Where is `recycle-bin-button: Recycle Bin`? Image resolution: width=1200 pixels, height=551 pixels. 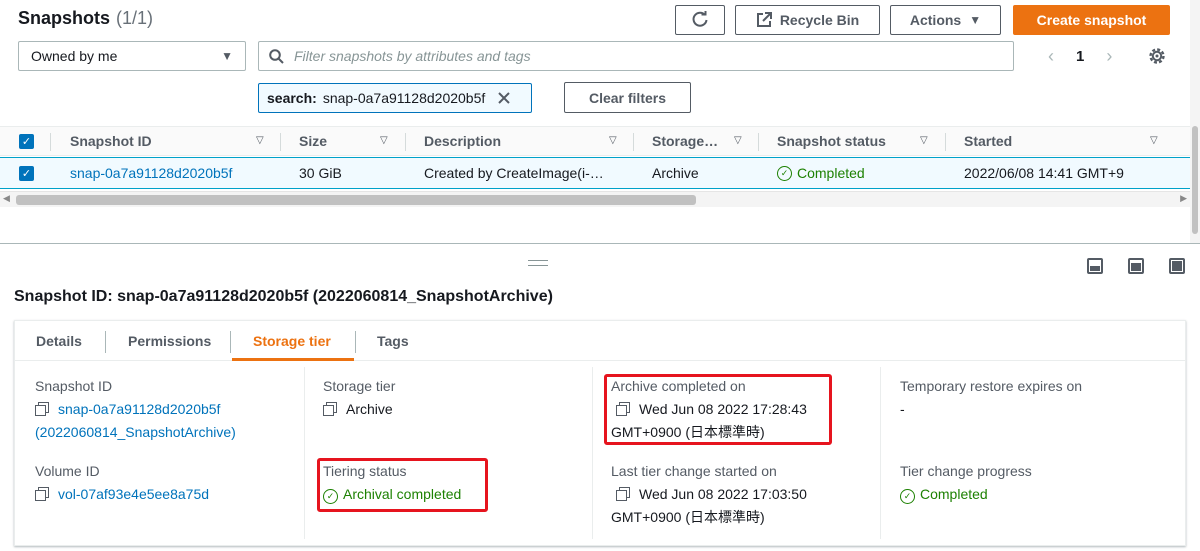
recycle-bin-button: Recycle Bin is located at coordinates (807, 20).